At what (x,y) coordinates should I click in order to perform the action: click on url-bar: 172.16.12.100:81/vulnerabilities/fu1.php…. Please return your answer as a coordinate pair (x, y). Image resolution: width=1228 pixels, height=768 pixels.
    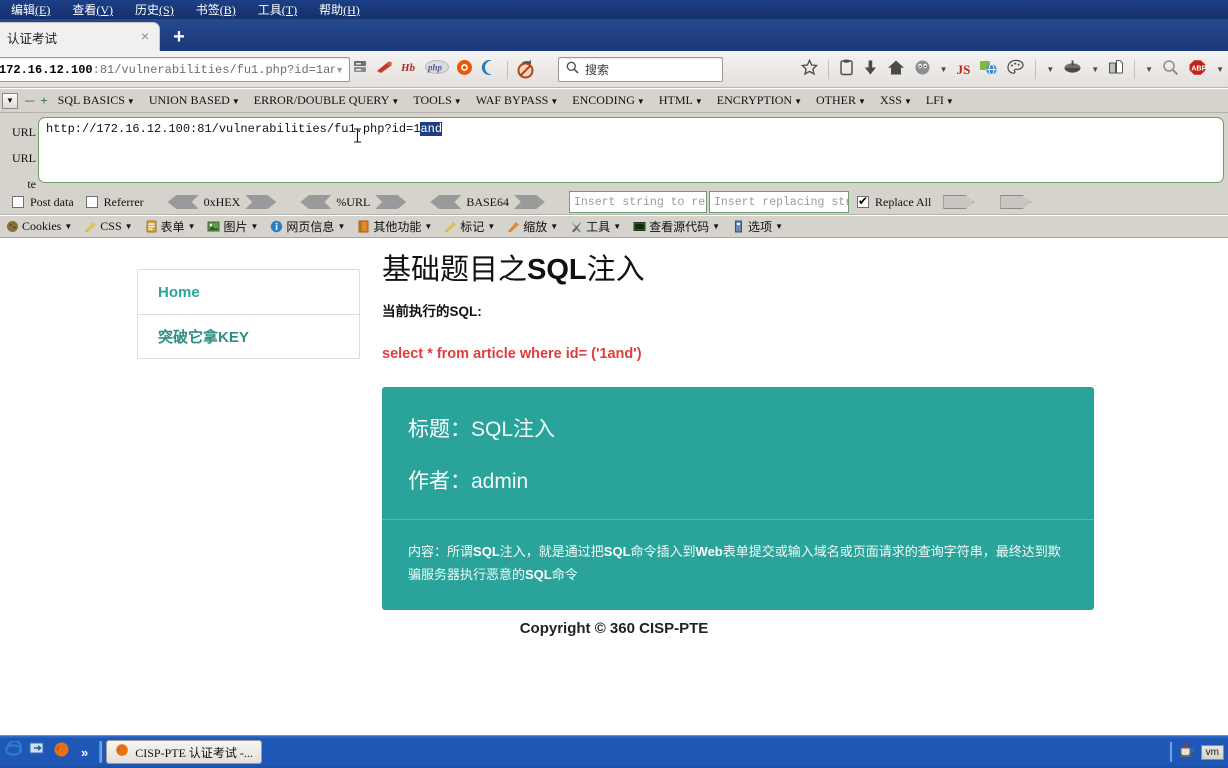
    Looking at the image, I should click on (175, 69).